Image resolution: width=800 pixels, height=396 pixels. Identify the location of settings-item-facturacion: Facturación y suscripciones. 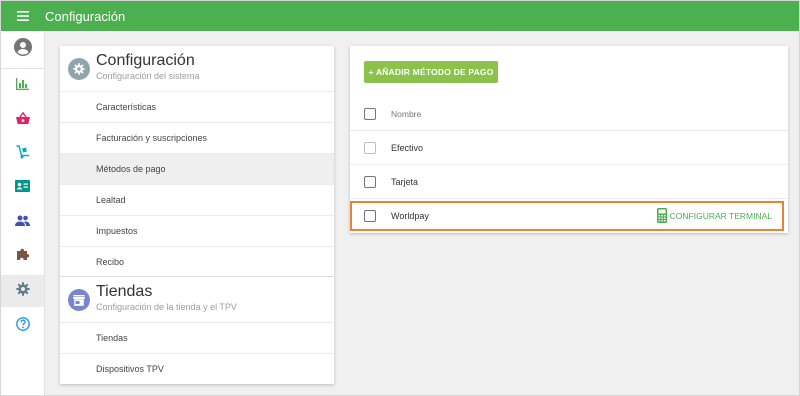
(197, 137).